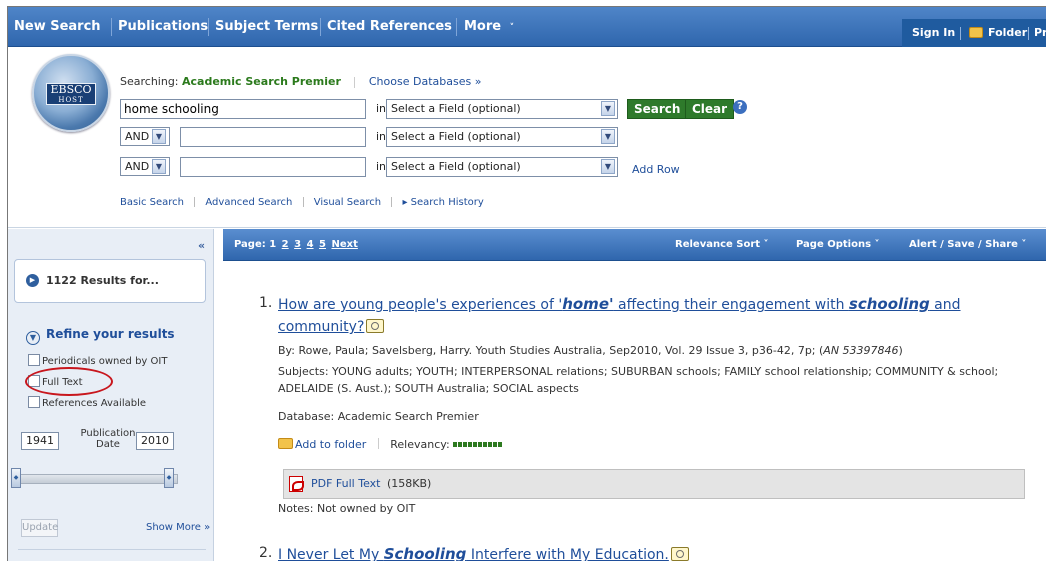  Describe the element at coordinates (442, 202) in the screenshot. I see `search-history-link: ▸ Search History` at that location.